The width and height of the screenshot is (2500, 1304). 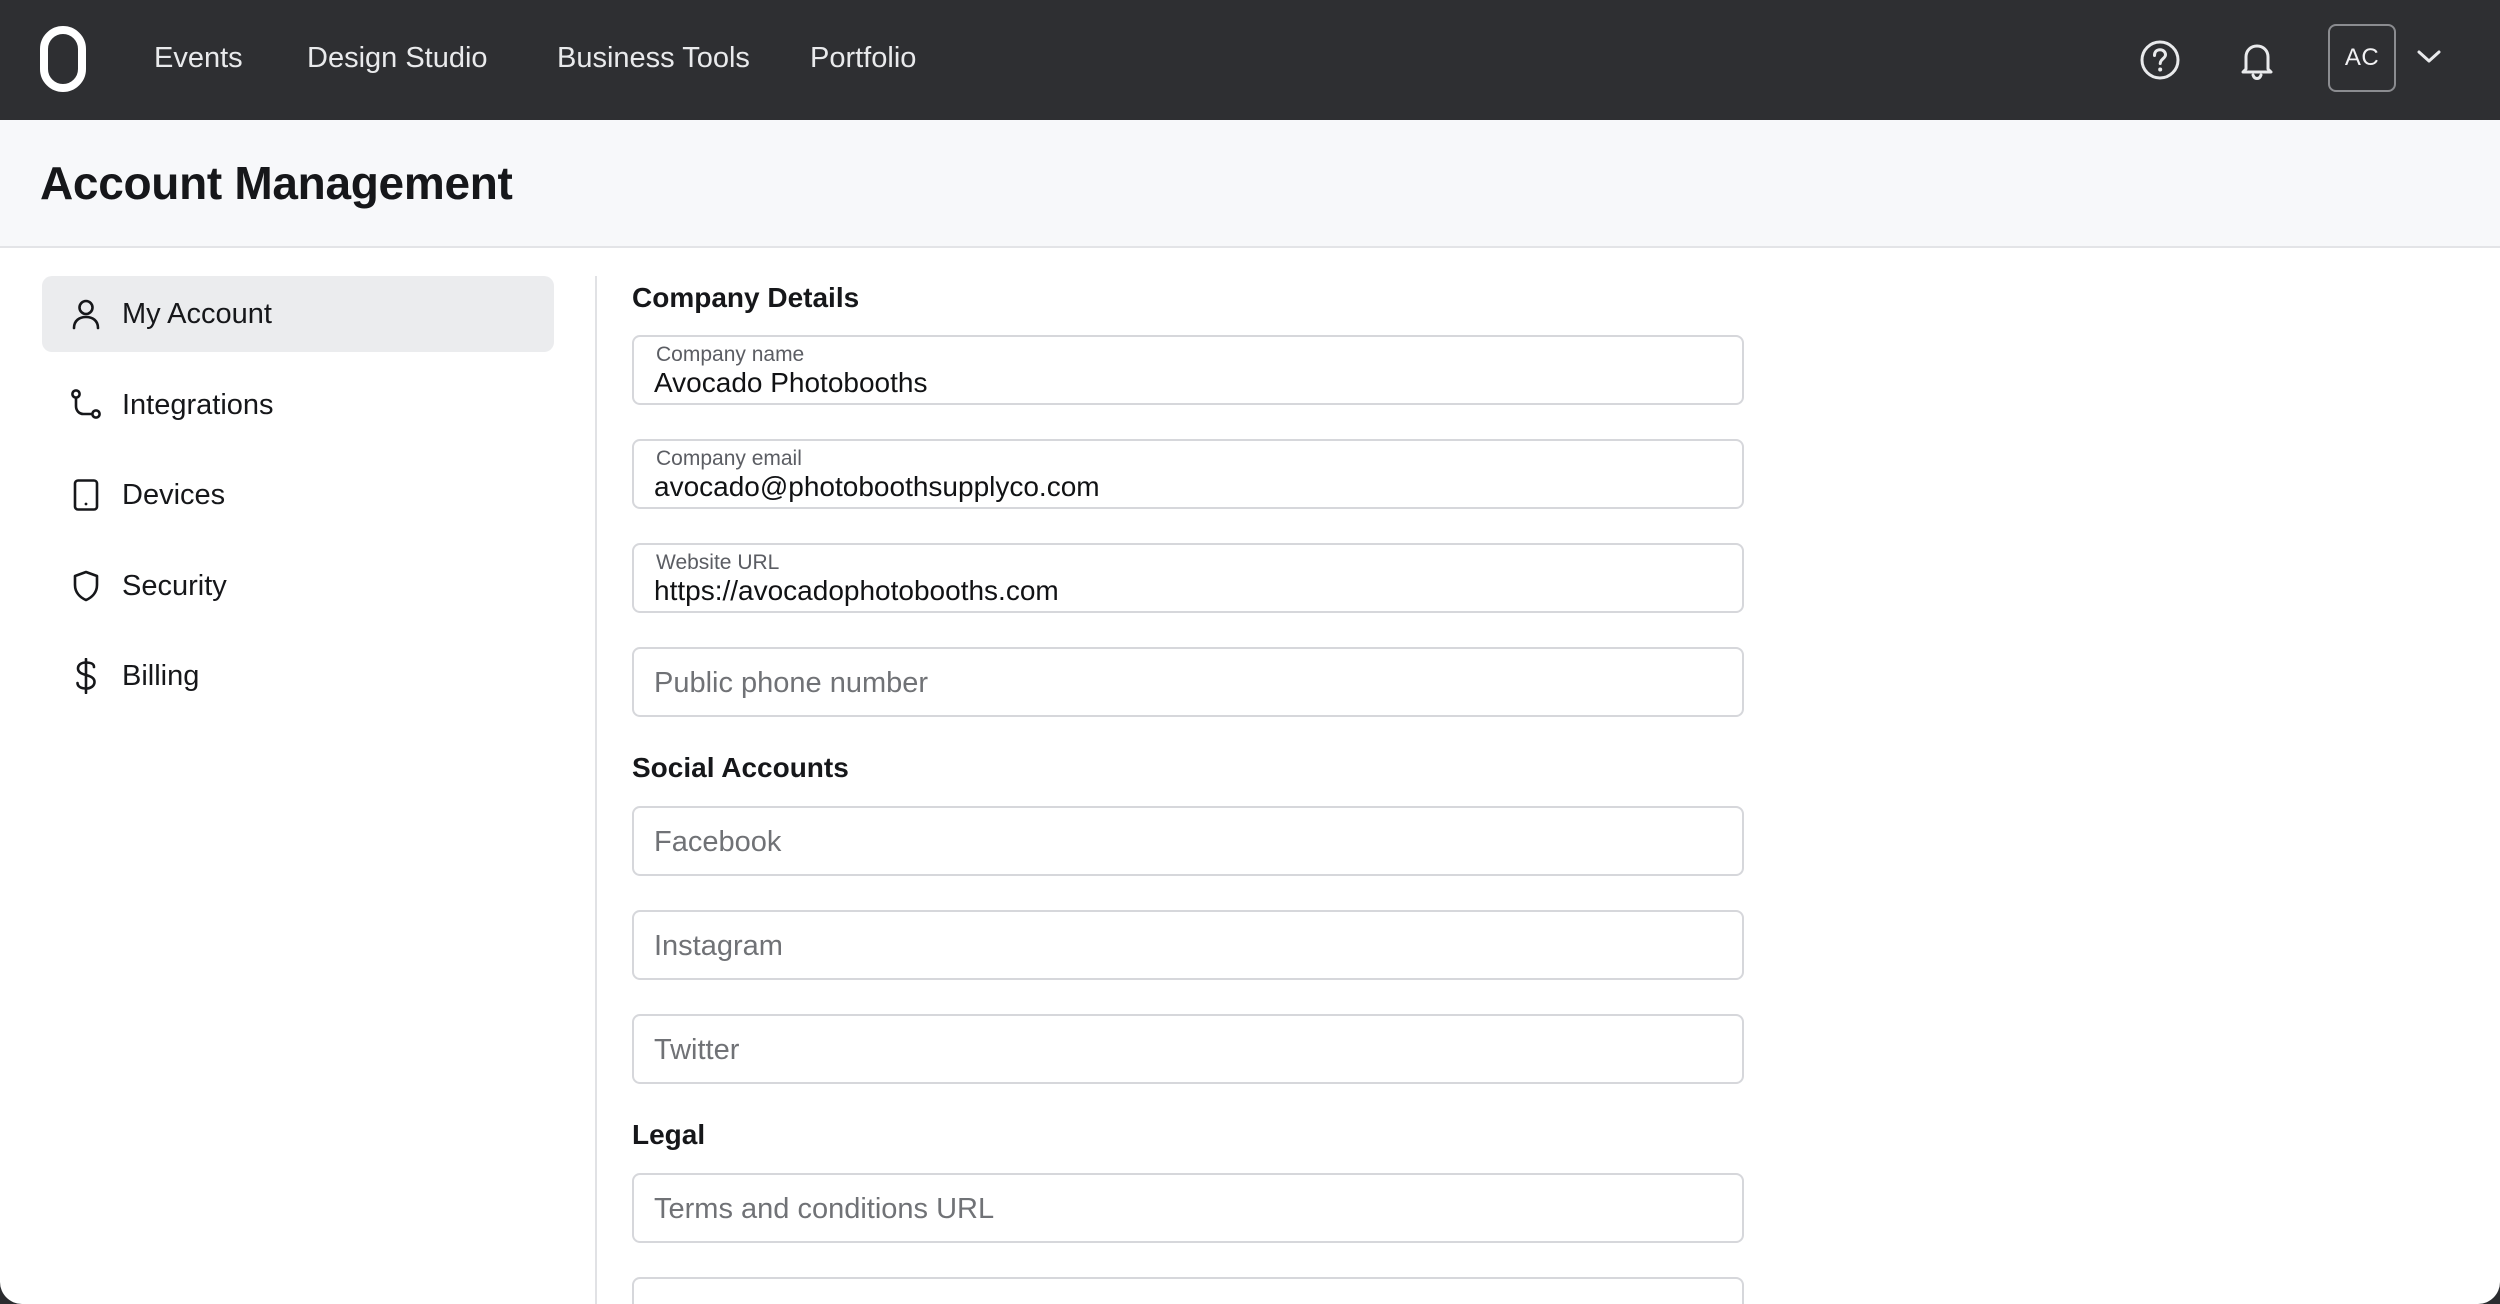 I want to click on section-title-social-accounts: Social Accounts, so click(x=740, y=767).